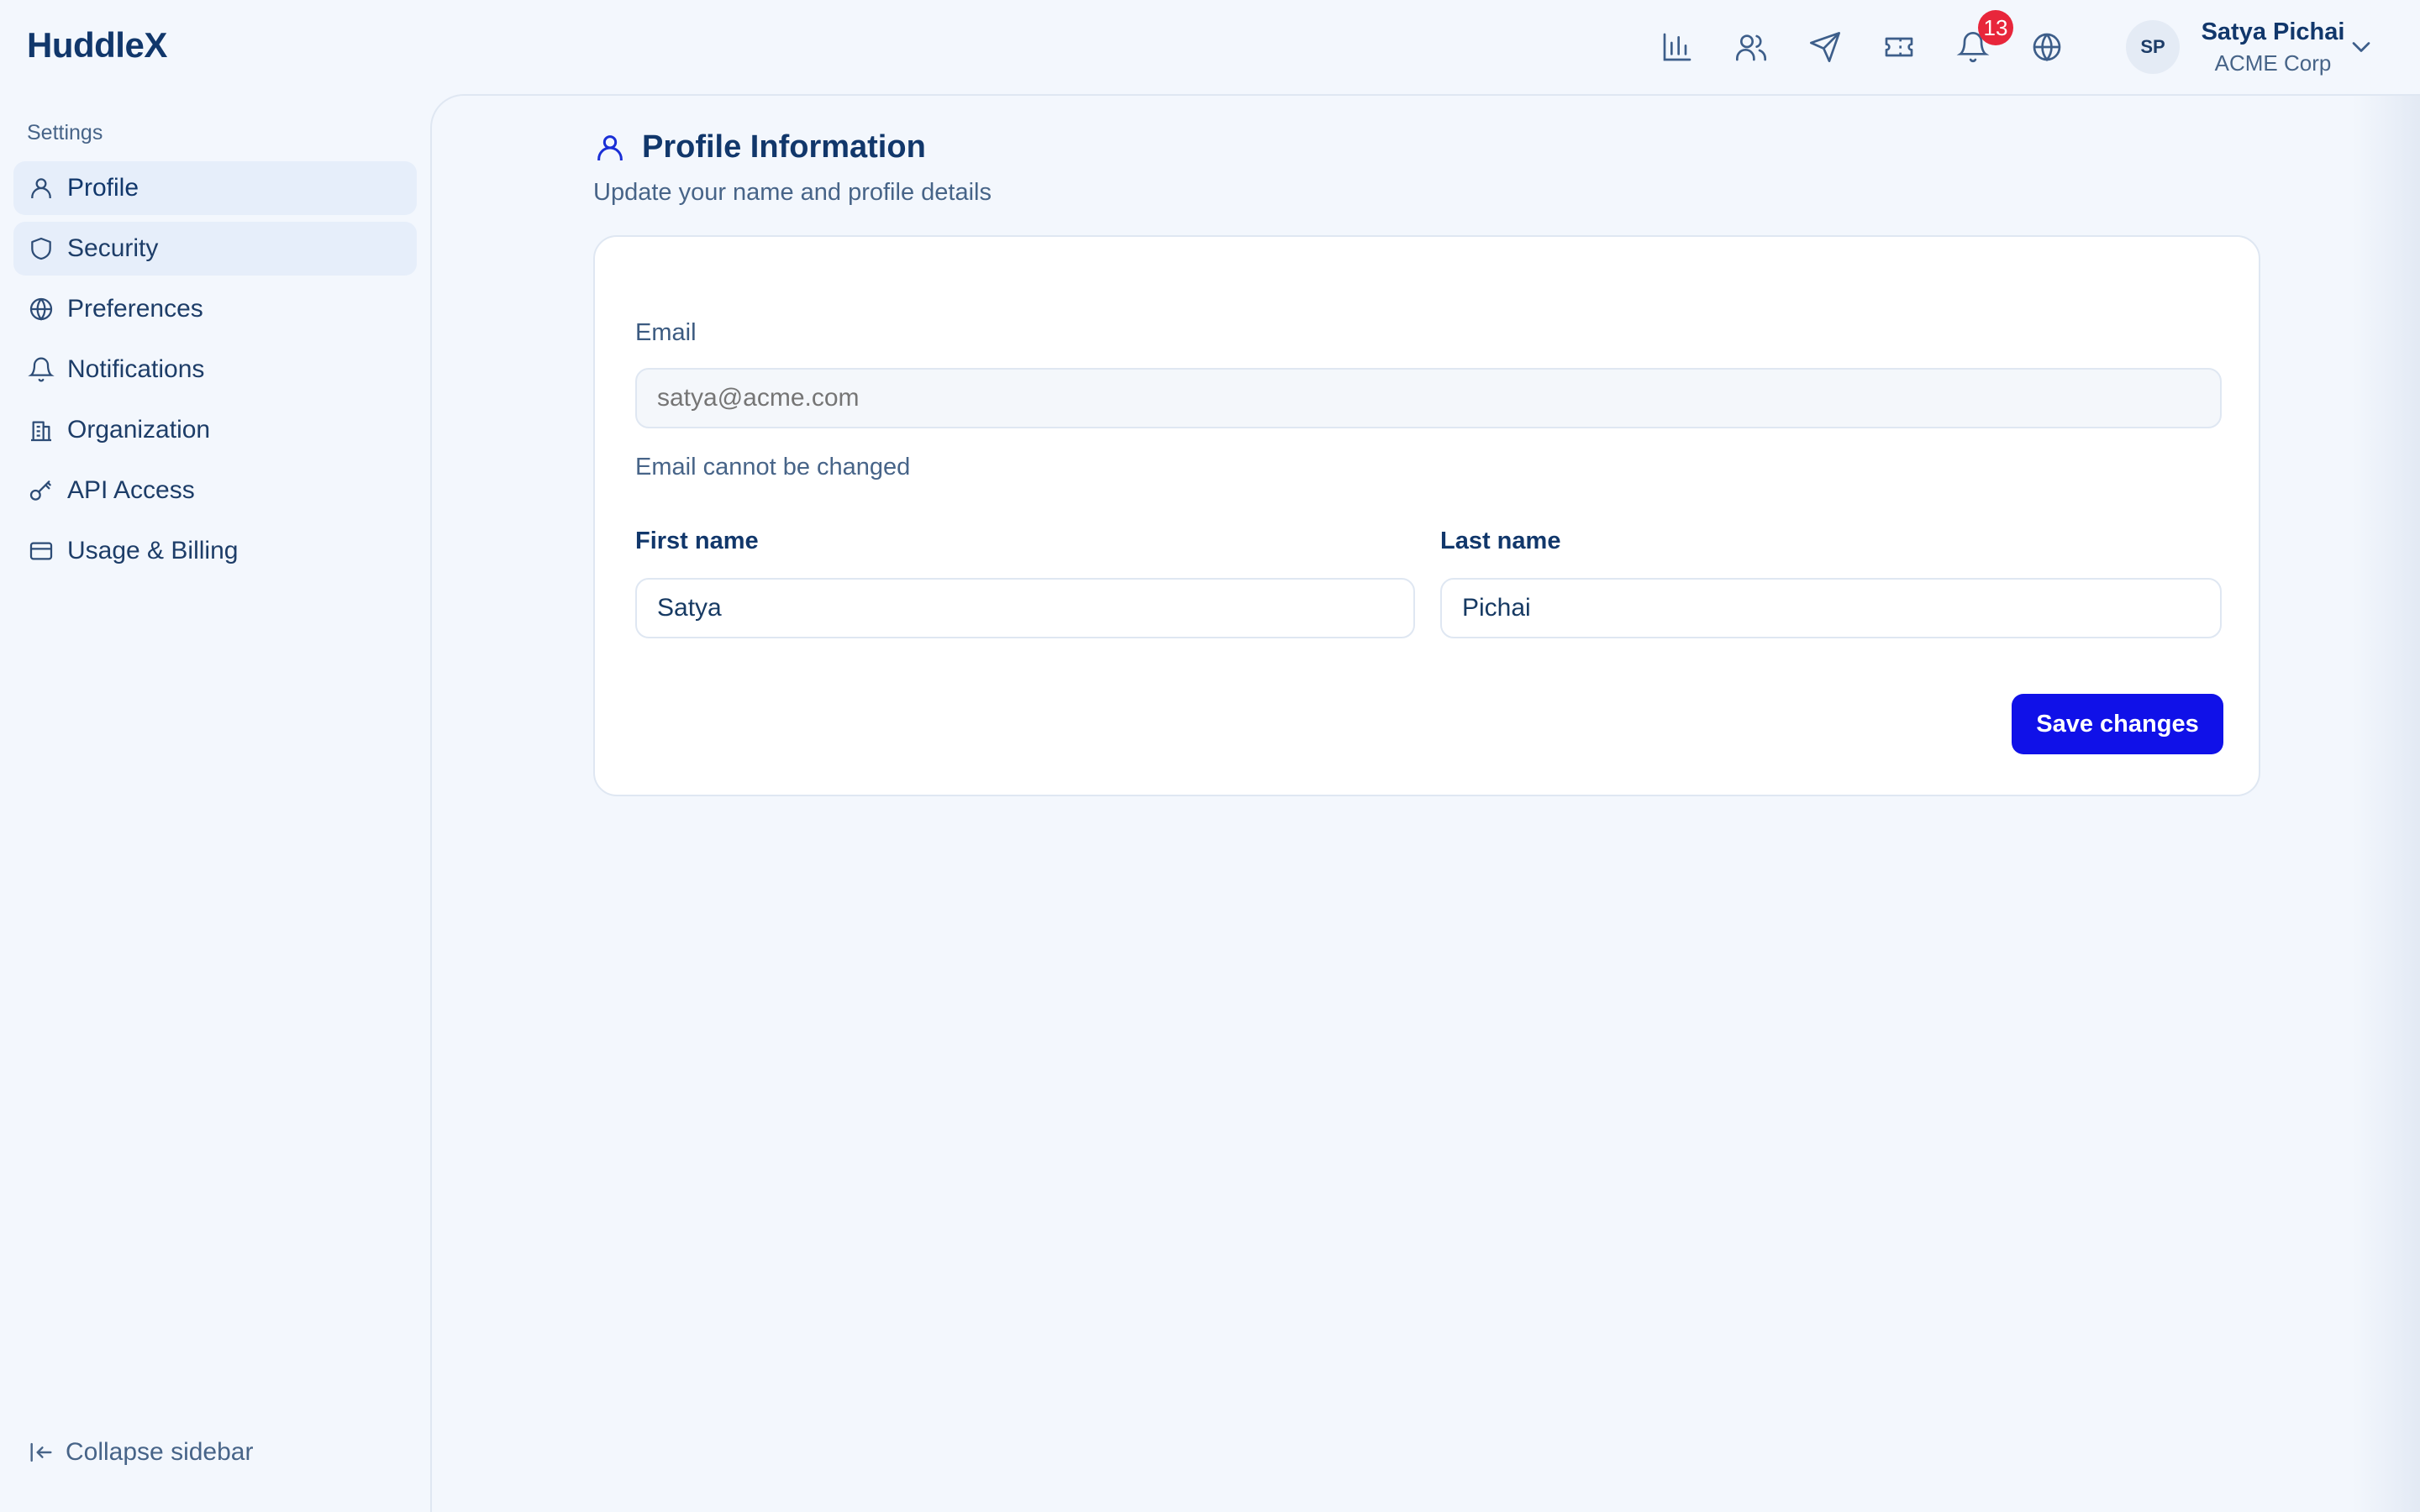  What do you see at coordinates (139, 430) in the screenshot?
I see `sidebar-item-label: Organization` at bounding box center [139, 430].